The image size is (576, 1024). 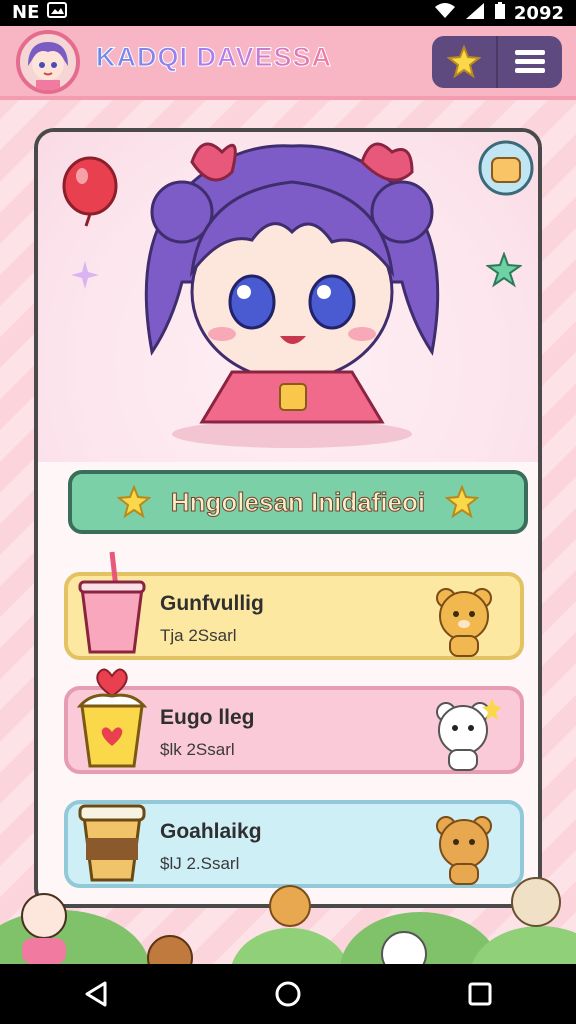 What do you see at coordinates (294, 721) in the screenshot?
I see `list-item: Eugo lleg $lk 2Ssarl` at bounding box center [294, 721].